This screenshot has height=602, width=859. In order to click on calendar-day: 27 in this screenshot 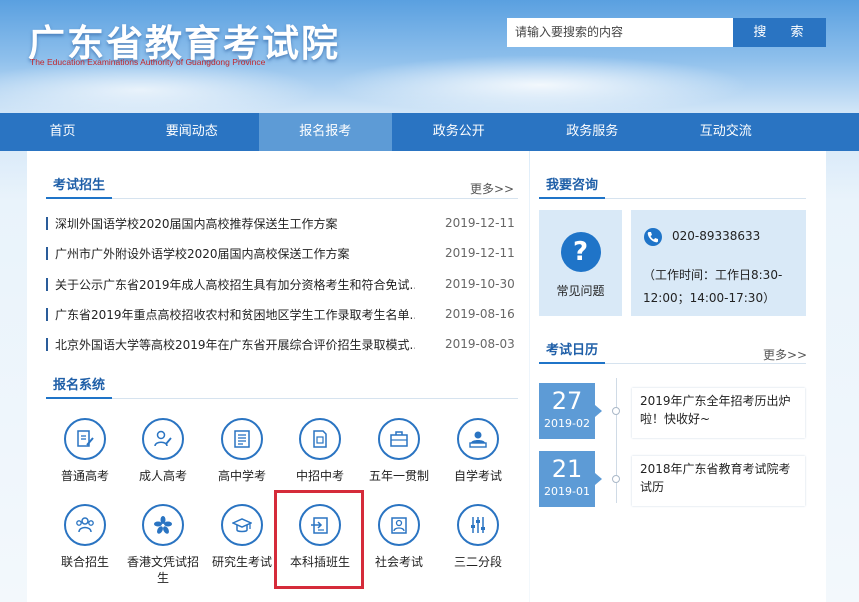, I will do `click(567, 401)`.